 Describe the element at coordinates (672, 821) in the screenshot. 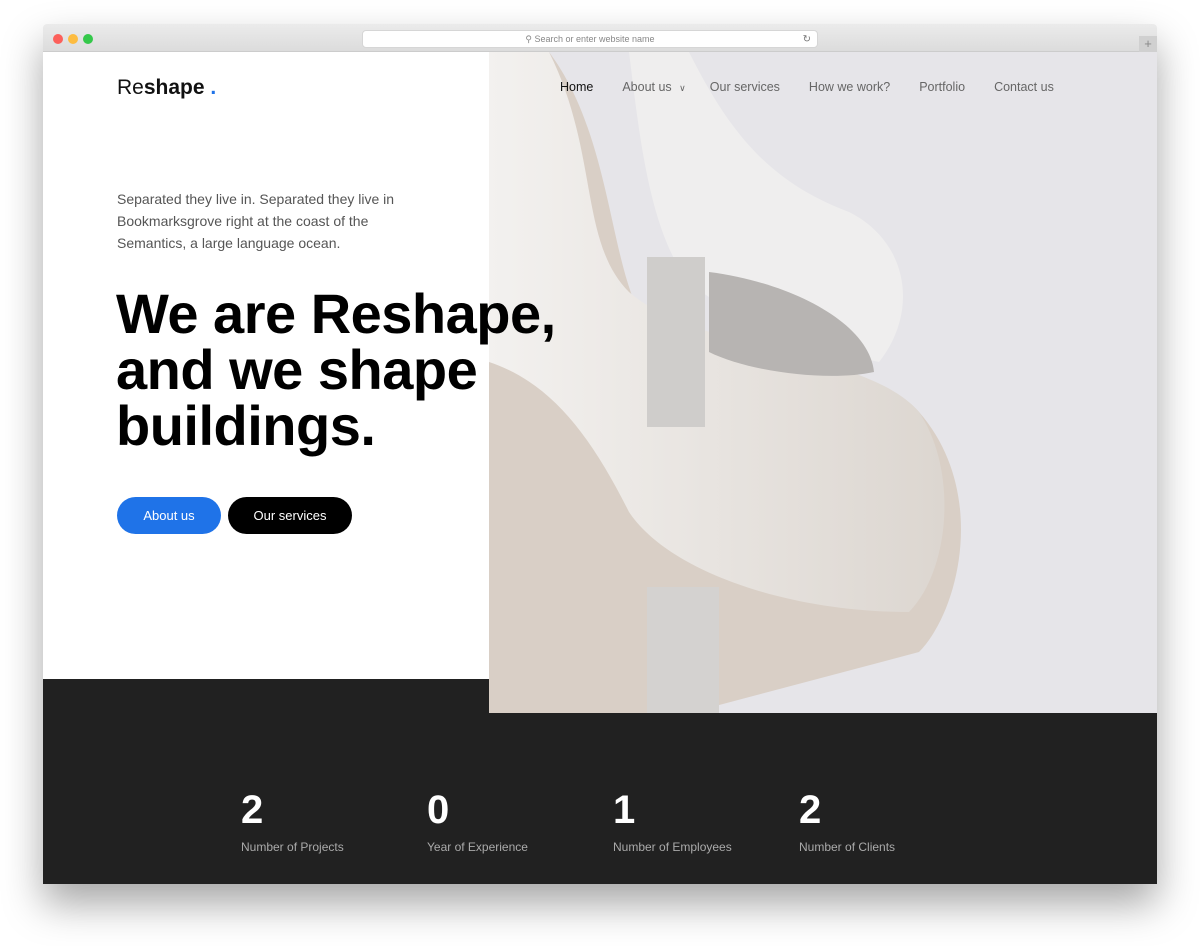

I see `stat-employees: 1 Number of Employees` at that location.